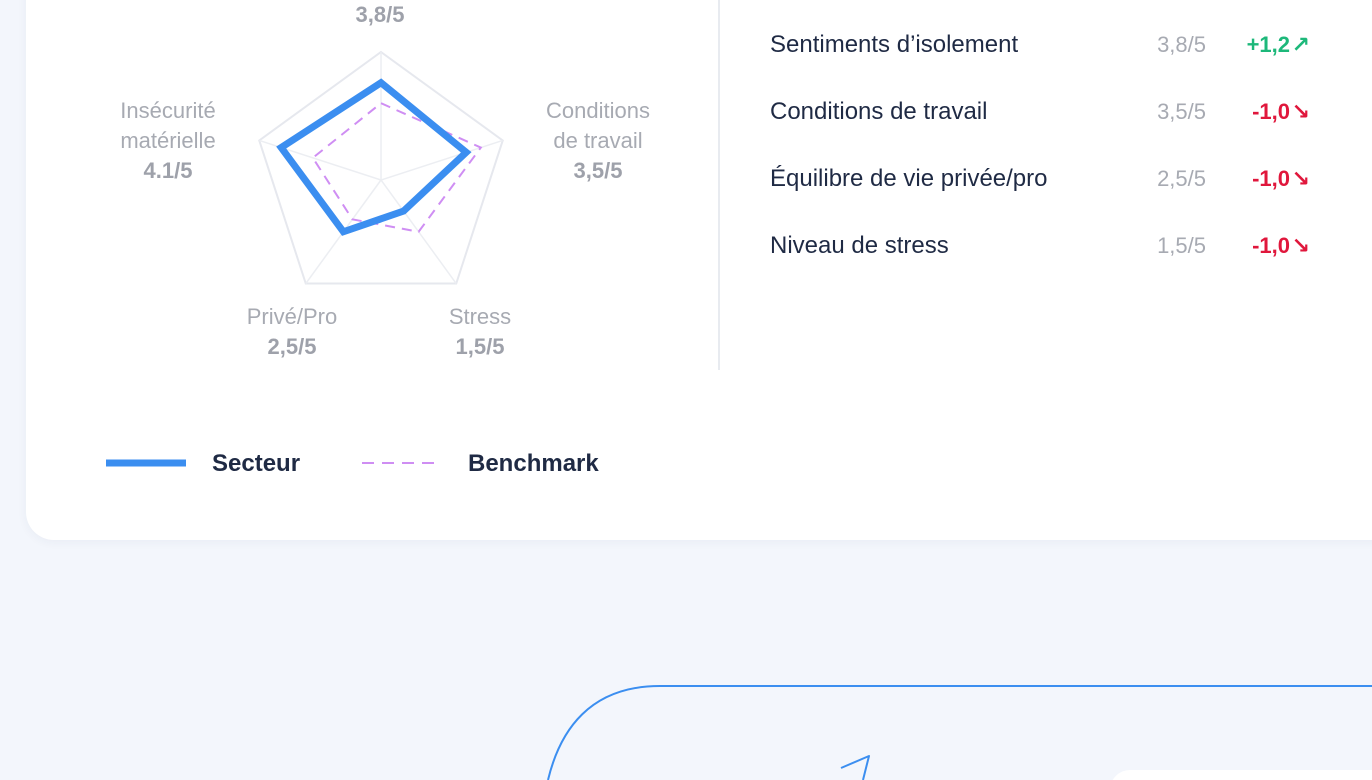  What do you see at coordinates (855, 767) in the screenshot?
I see `send-icon` at bounding box center [855, 767].